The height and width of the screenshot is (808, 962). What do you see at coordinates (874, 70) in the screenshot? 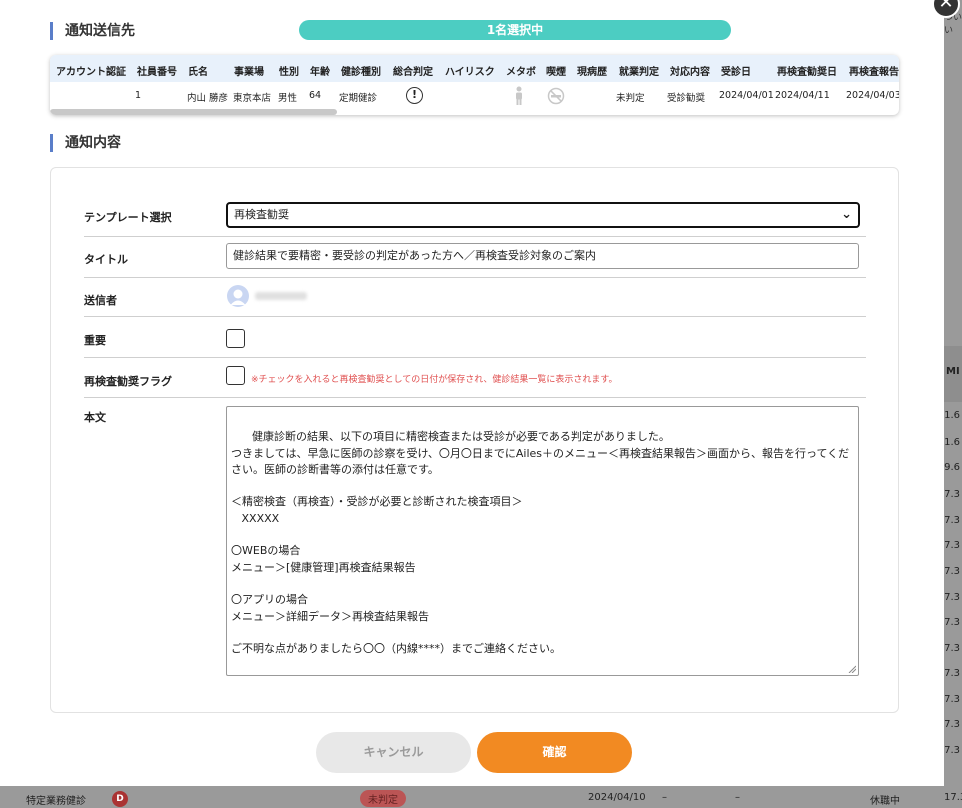
I see `column-header: 再検査報告` at bounding box center [874, 70].